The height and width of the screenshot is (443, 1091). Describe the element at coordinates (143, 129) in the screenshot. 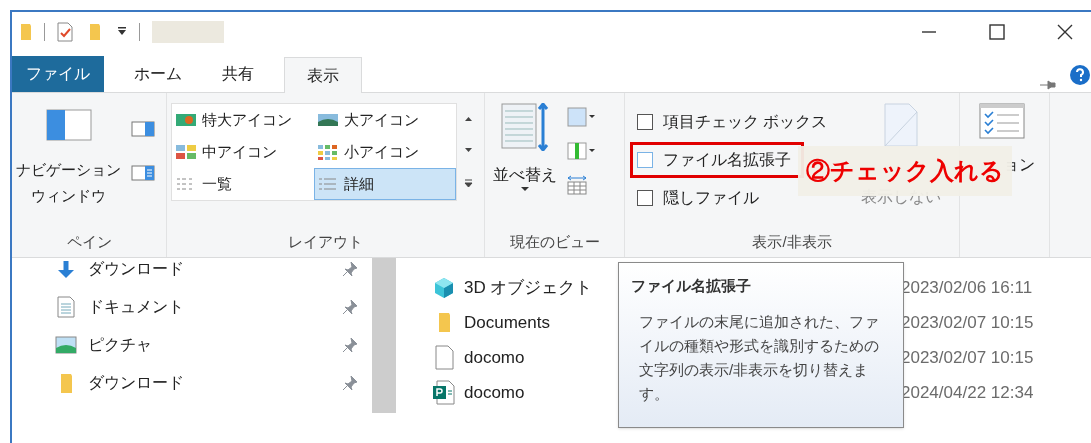

I see `preview-pane-icon` at that location.